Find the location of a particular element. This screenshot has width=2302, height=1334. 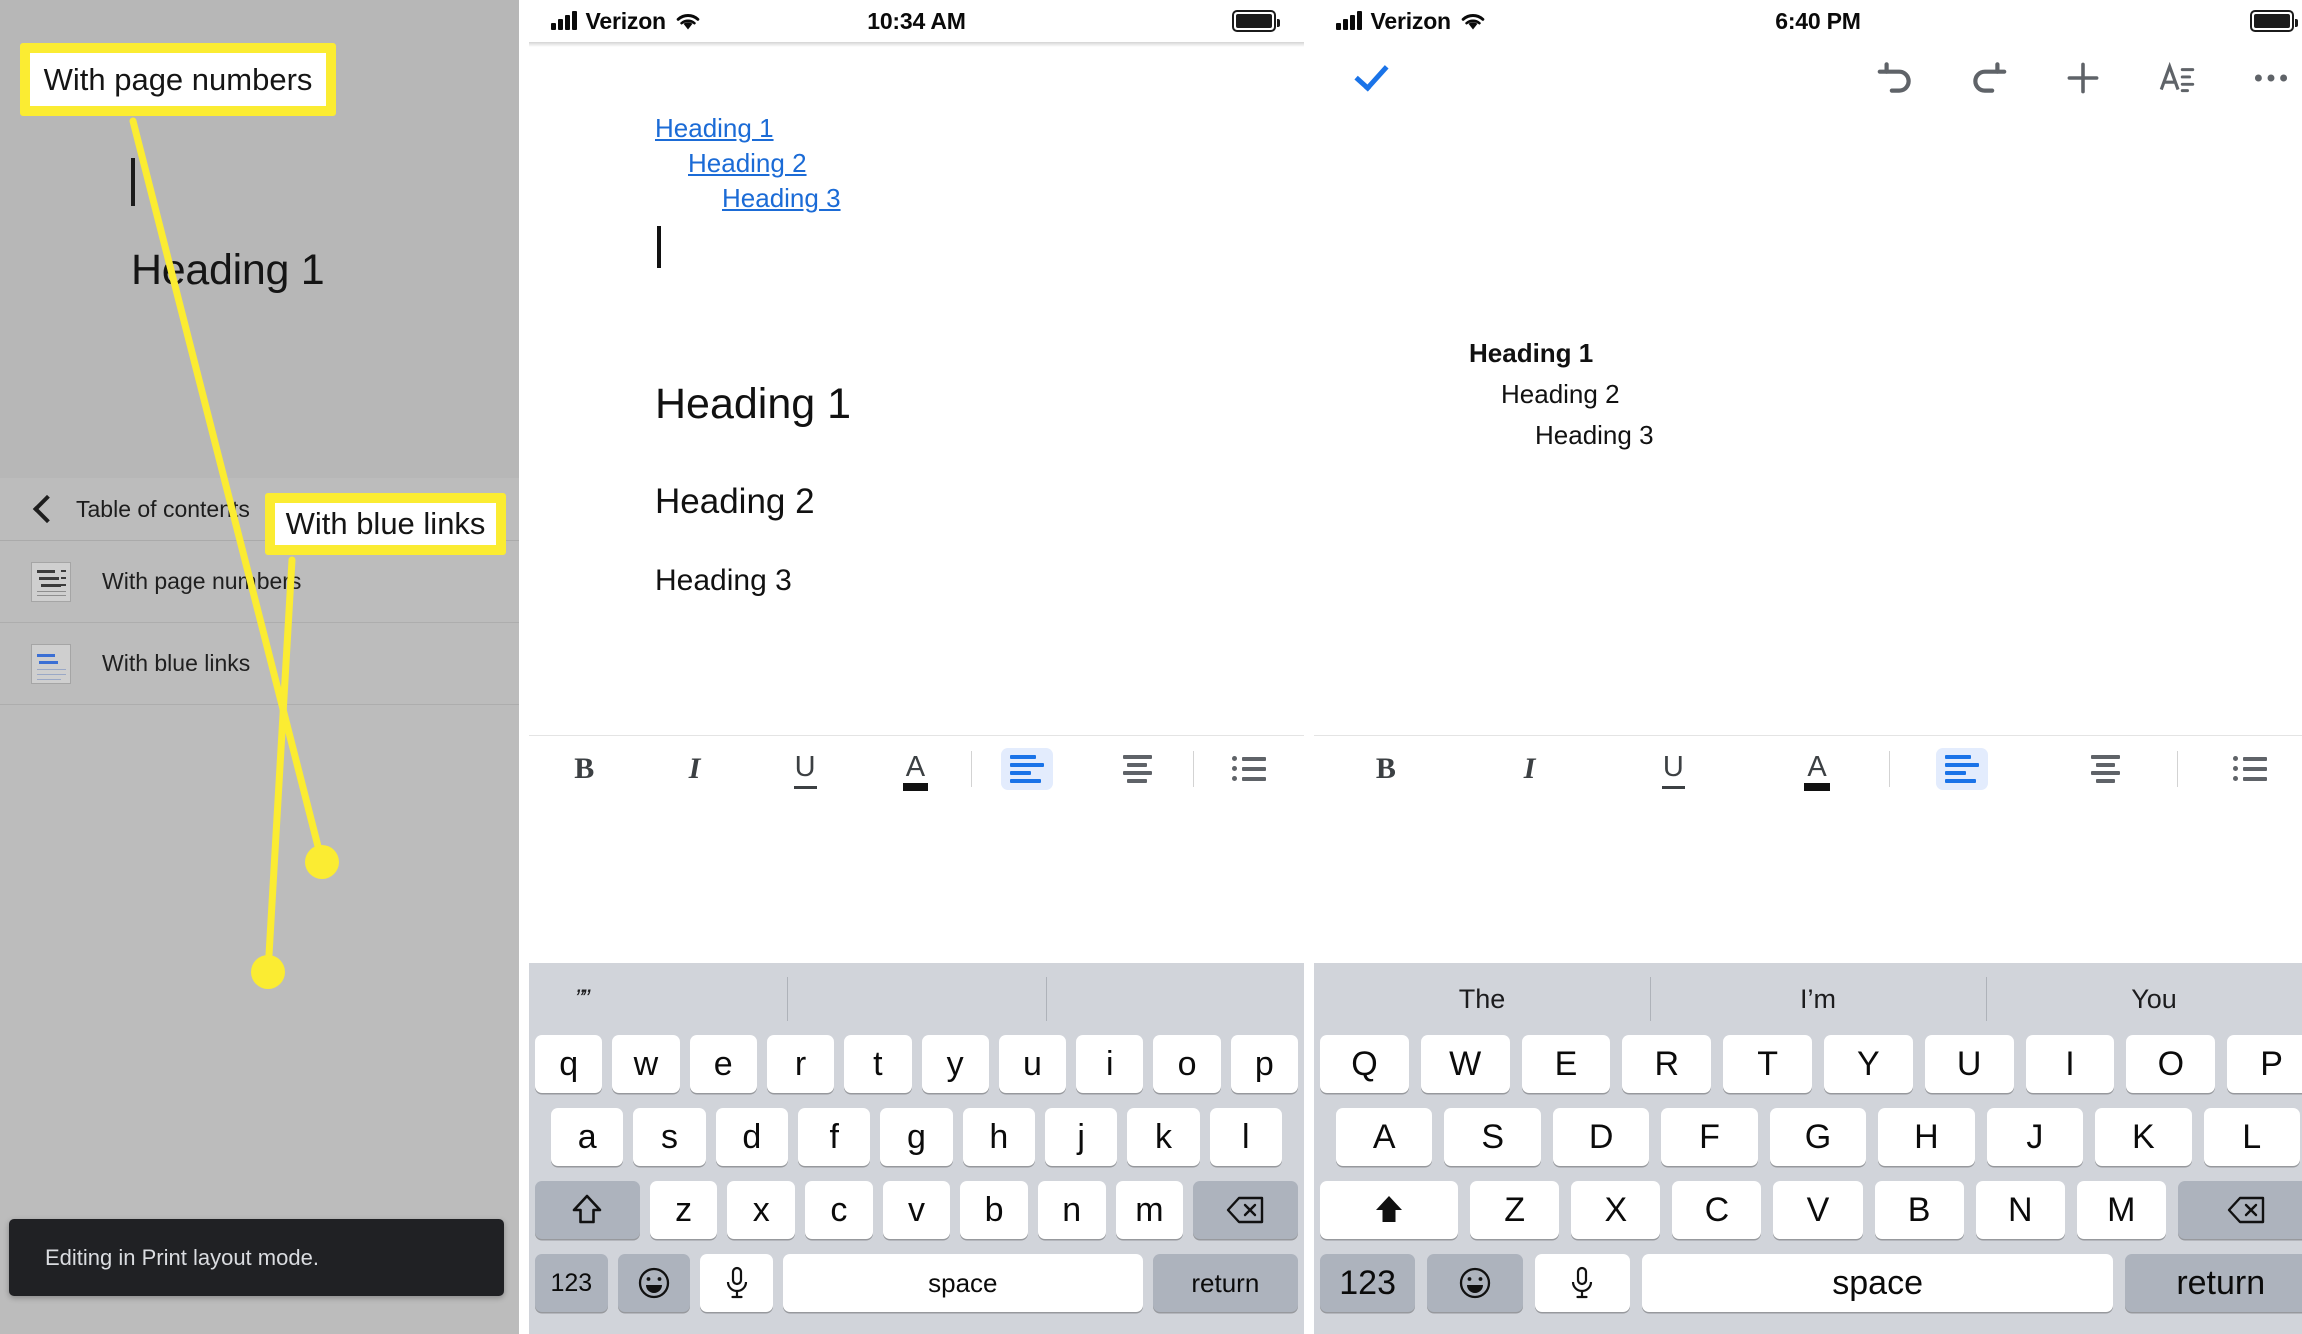

key-q: Q is located at coordinates (1364, 1064).